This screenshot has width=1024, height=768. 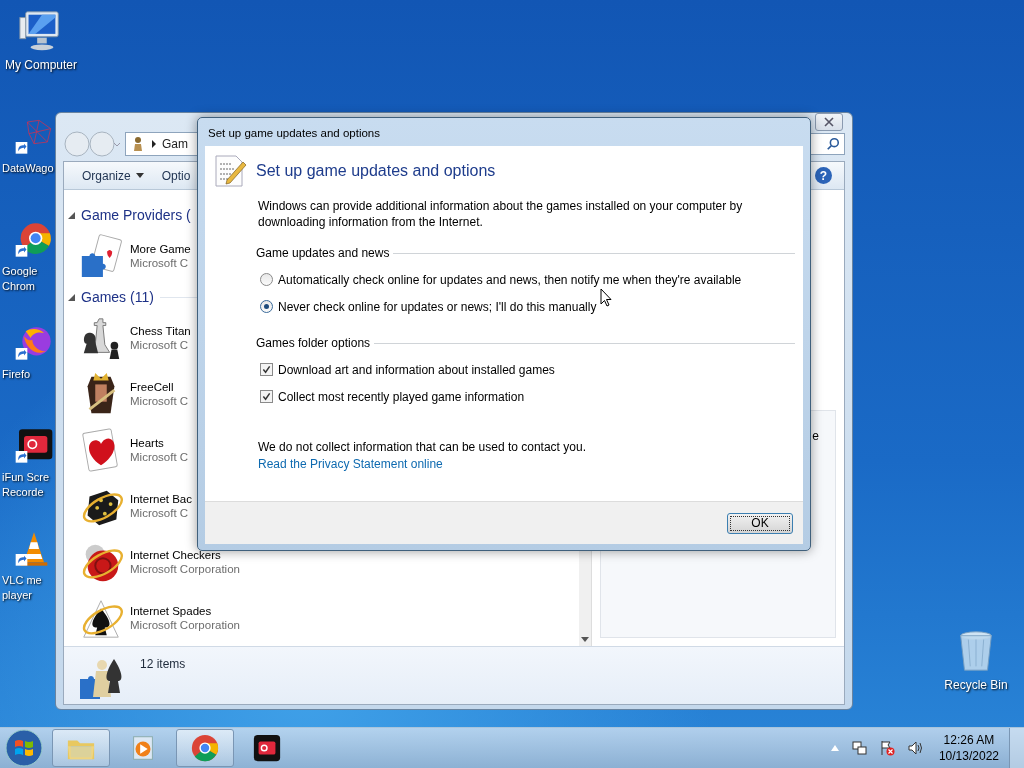 I want to click on game-name: FreeCell, so click(x=152, y=387).